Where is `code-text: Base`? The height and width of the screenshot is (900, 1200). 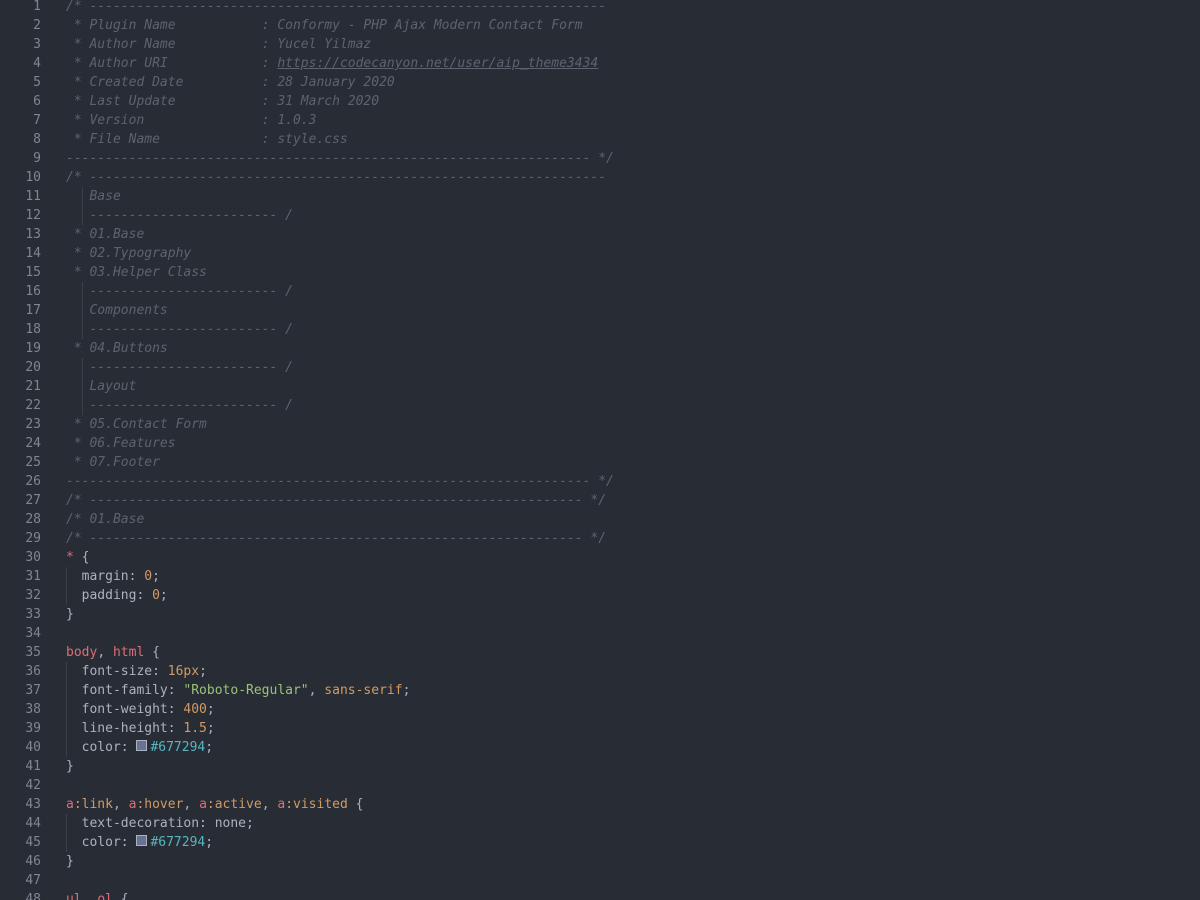 code-text: Base is located at coordinates (93, 196).